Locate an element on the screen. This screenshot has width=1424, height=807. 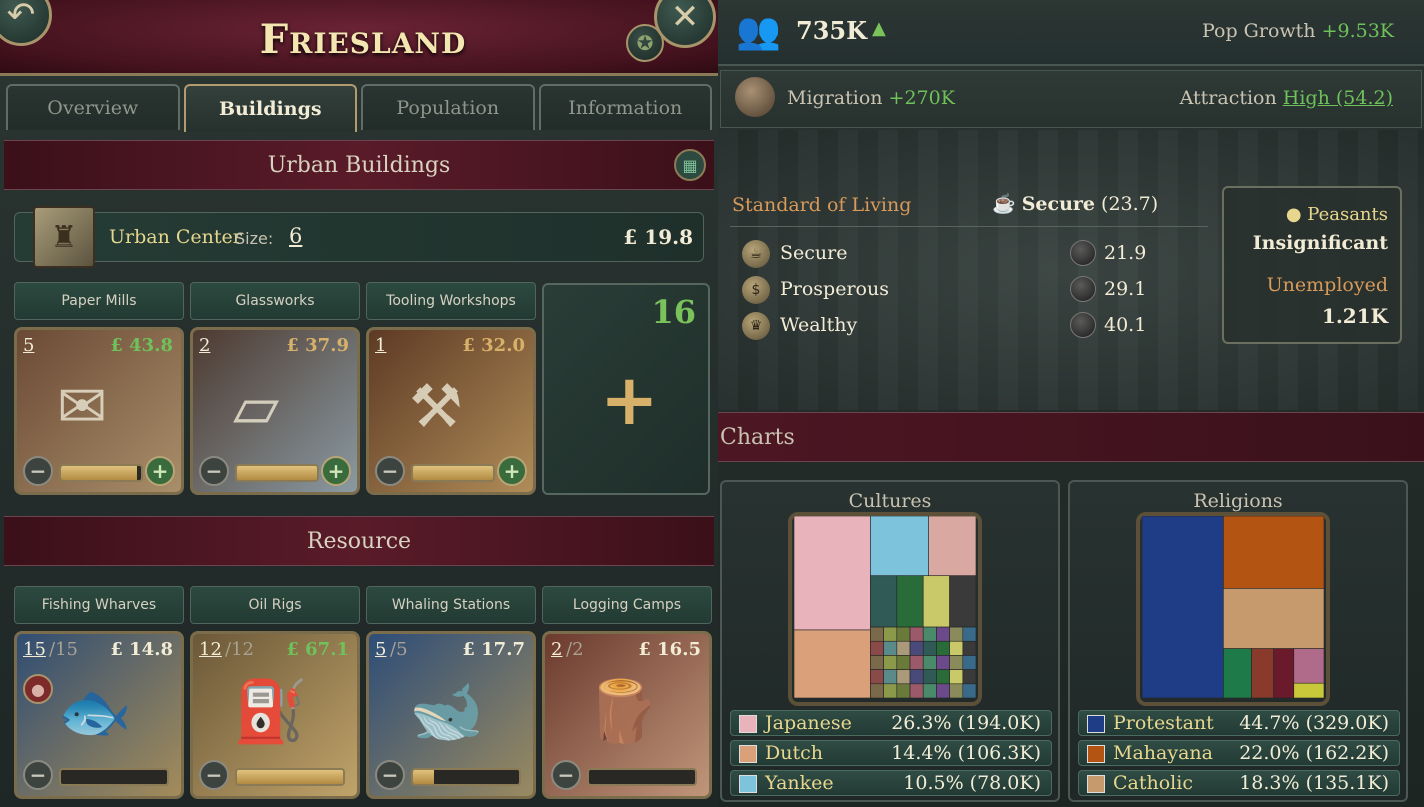
building-image: 5/5 £ 17.7 🐋 − is located at coordinates (451, 715).